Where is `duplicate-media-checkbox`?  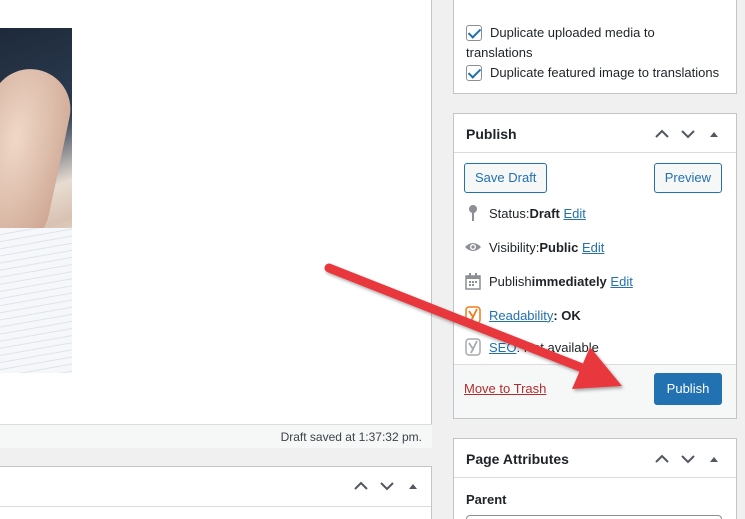 duplicate-media-checkbox is located at coordinates (474, 33).